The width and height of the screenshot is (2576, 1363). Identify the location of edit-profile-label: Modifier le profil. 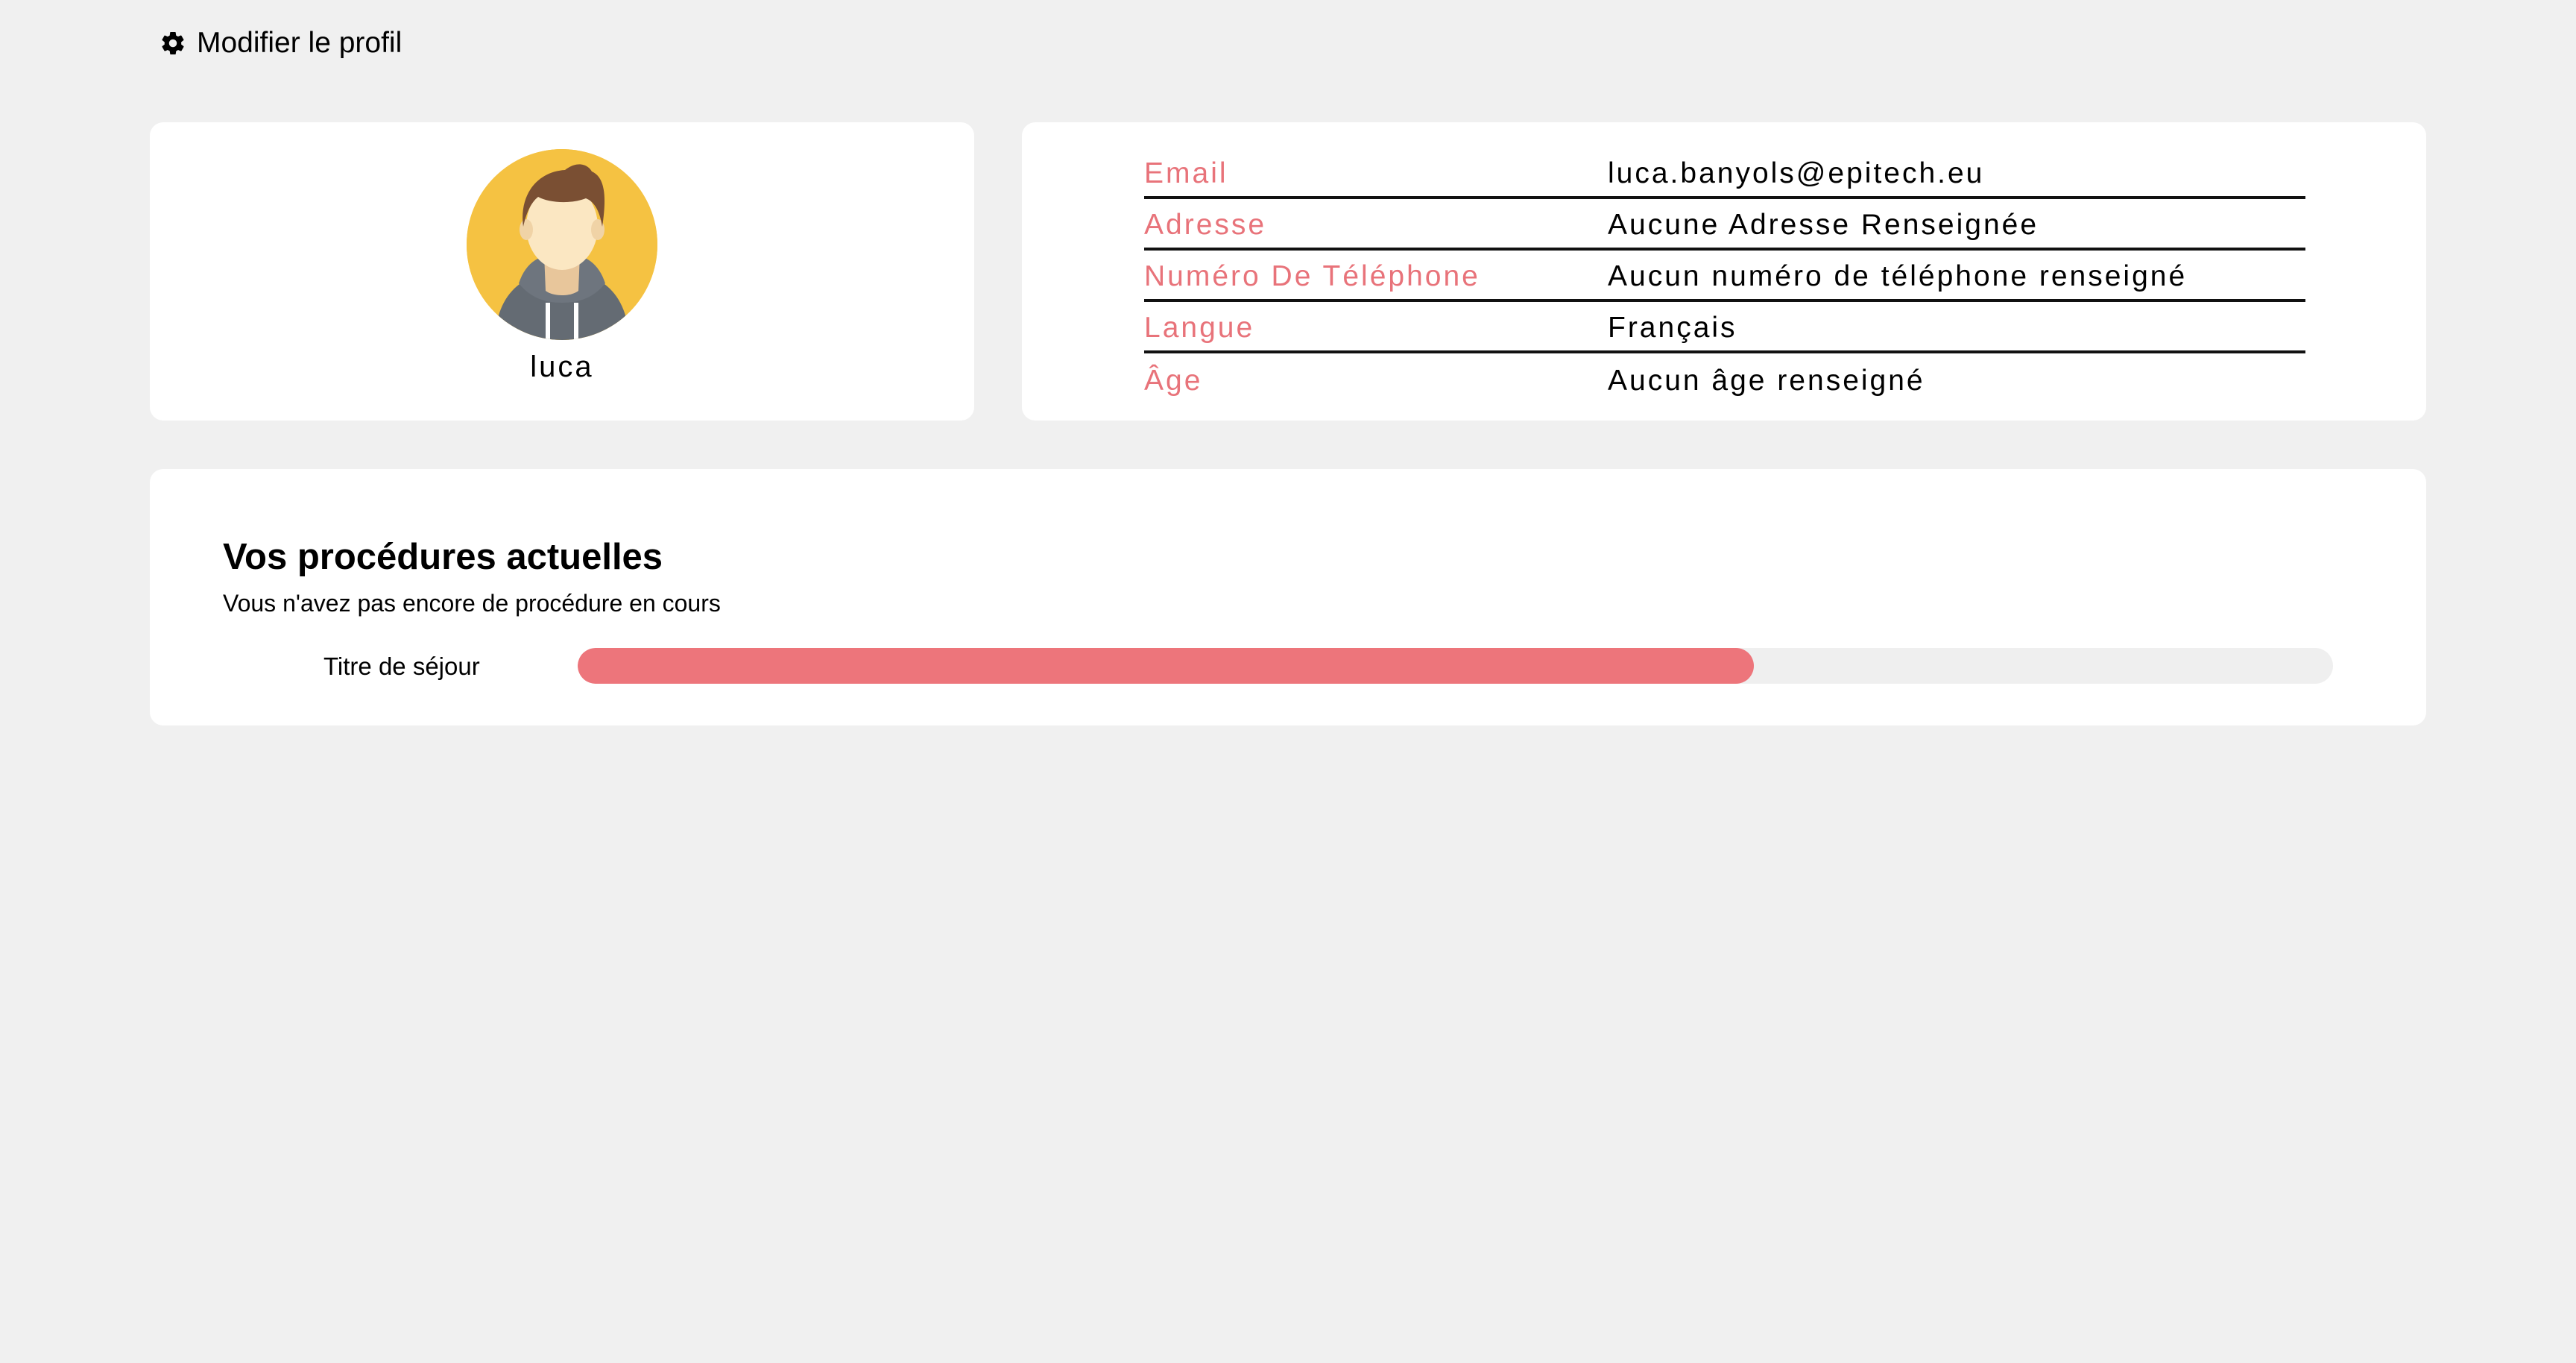
(299, 43).